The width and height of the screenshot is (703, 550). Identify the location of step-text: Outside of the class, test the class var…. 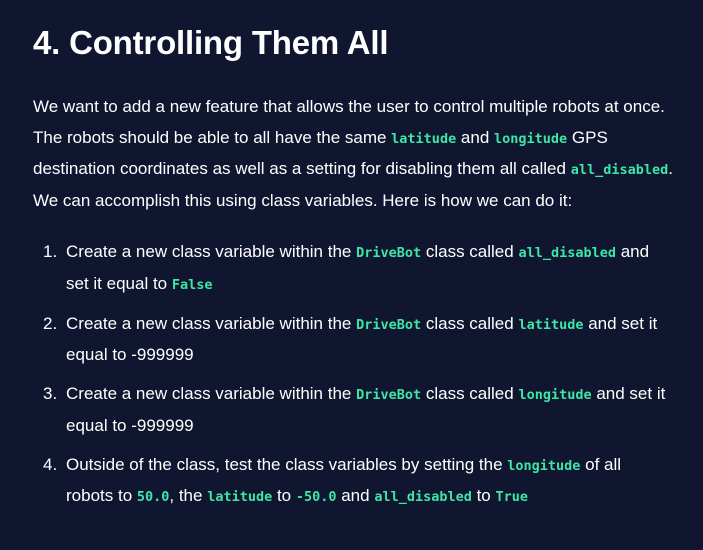
(287, 464).